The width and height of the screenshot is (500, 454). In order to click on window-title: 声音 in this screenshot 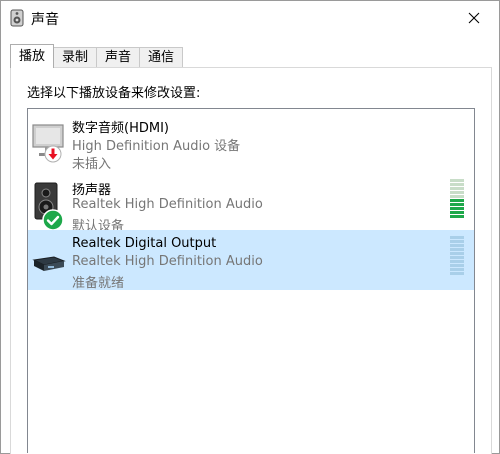, I will do `click(45, 20)`.